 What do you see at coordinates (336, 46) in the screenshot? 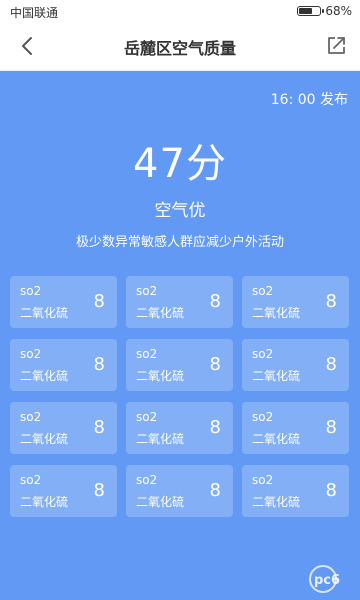
I see `share-icon` at bounding box center [336, 46].